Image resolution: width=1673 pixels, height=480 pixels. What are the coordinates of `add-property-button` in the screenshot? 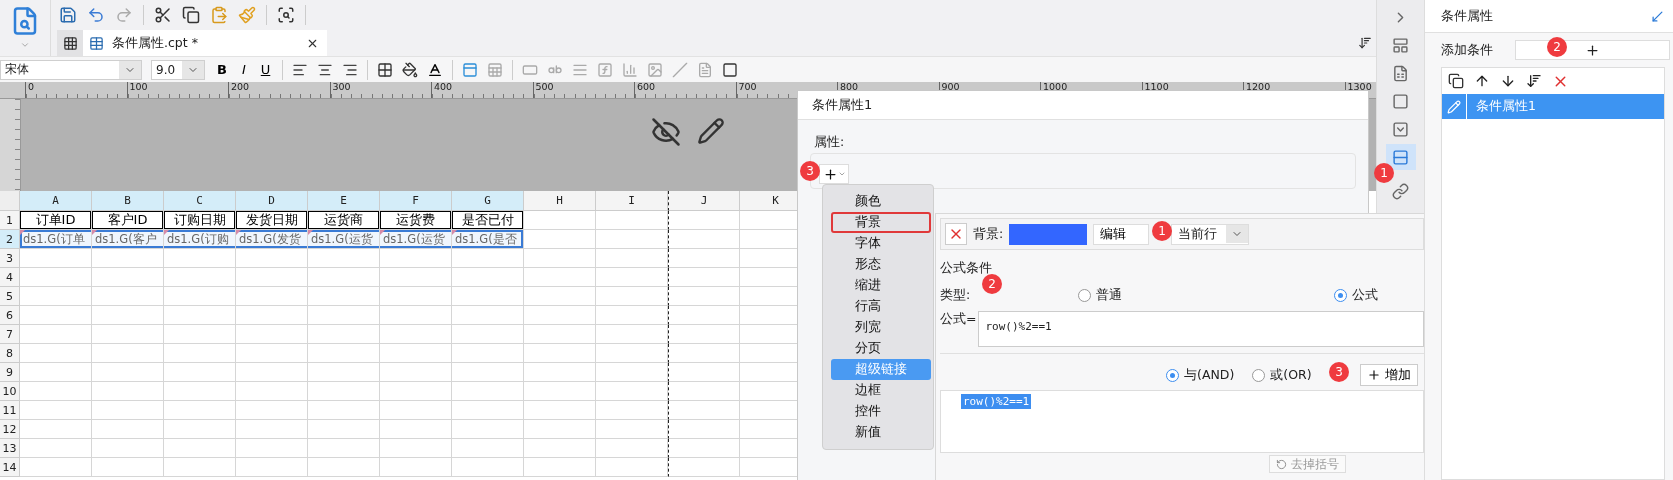 It's located at (834, 174).